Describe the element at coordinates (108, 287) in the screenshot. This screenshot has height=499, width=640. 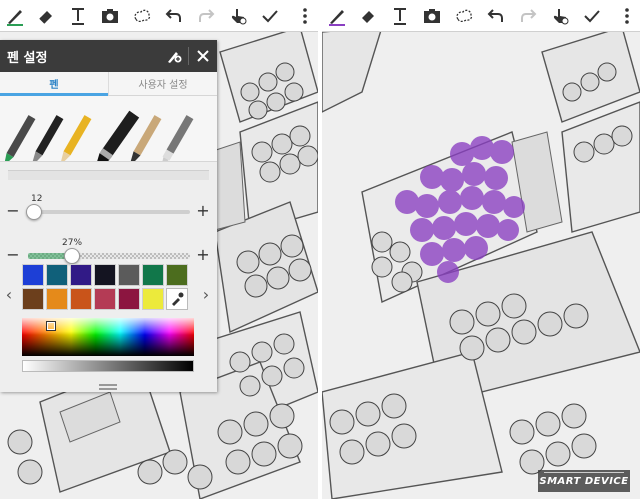
I see `color-swatches` at that location.